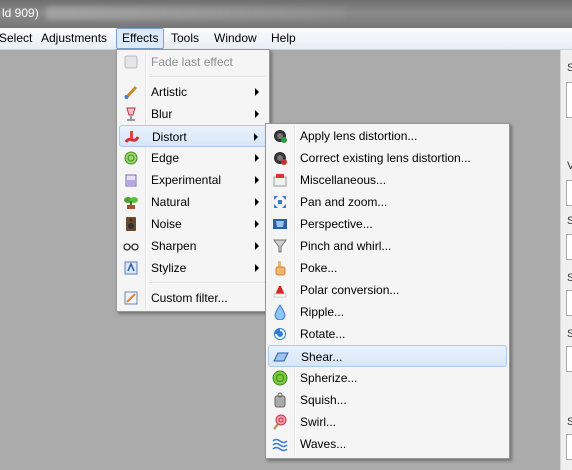  I want to click on menu-item-label: Stylize, so click(169, 268).